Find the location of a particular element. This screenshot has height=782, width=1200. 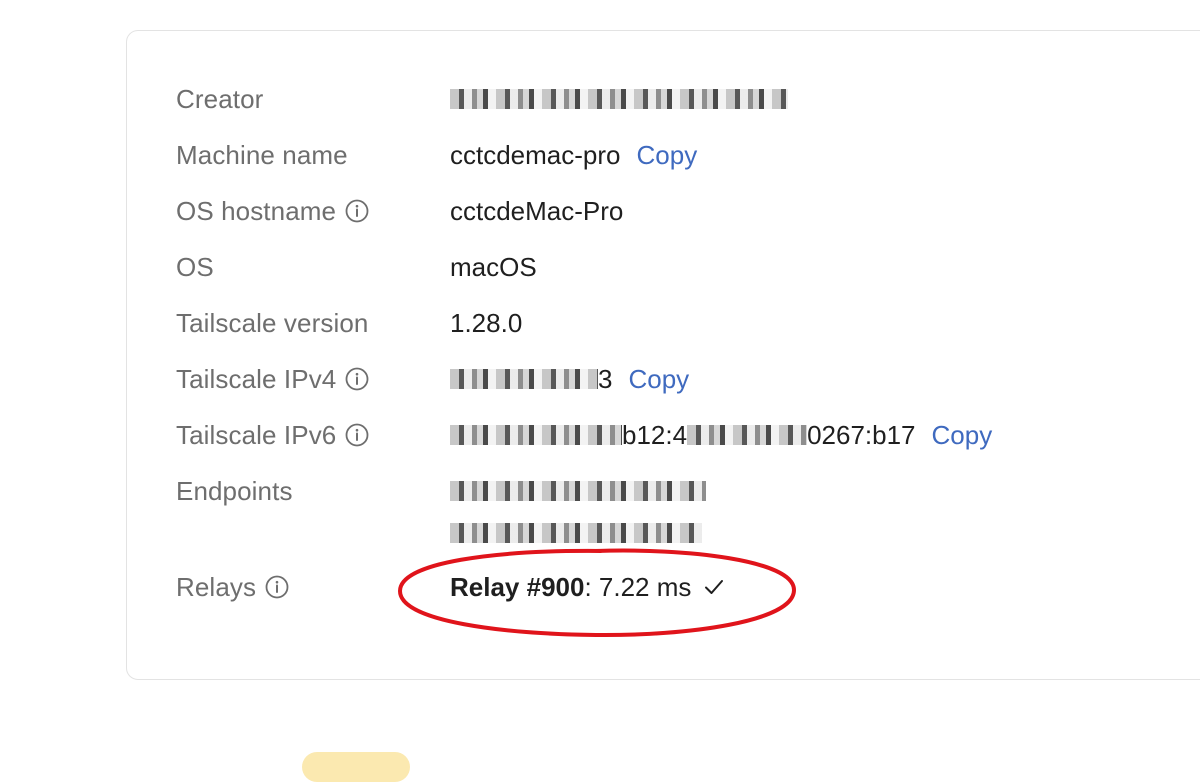

copy-ipv4-button: Copy is located at coordinates (658, 379).